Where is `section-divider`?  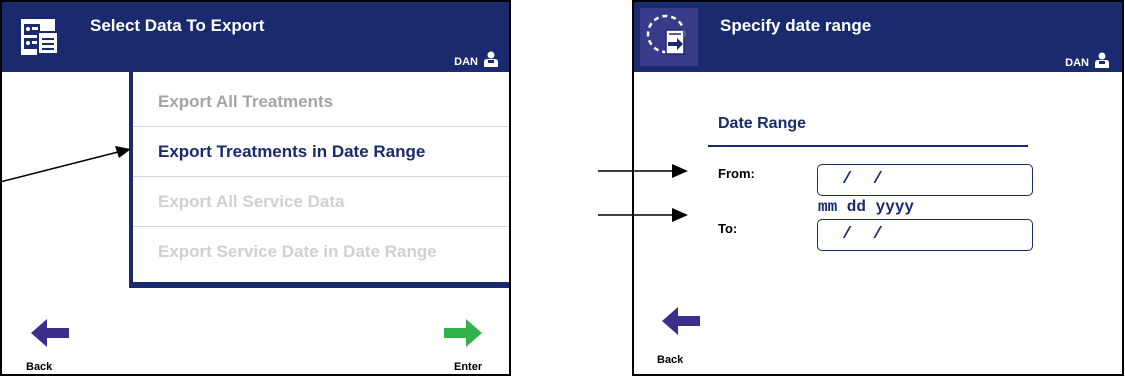 section-divider is located at coordinates (868, 146).